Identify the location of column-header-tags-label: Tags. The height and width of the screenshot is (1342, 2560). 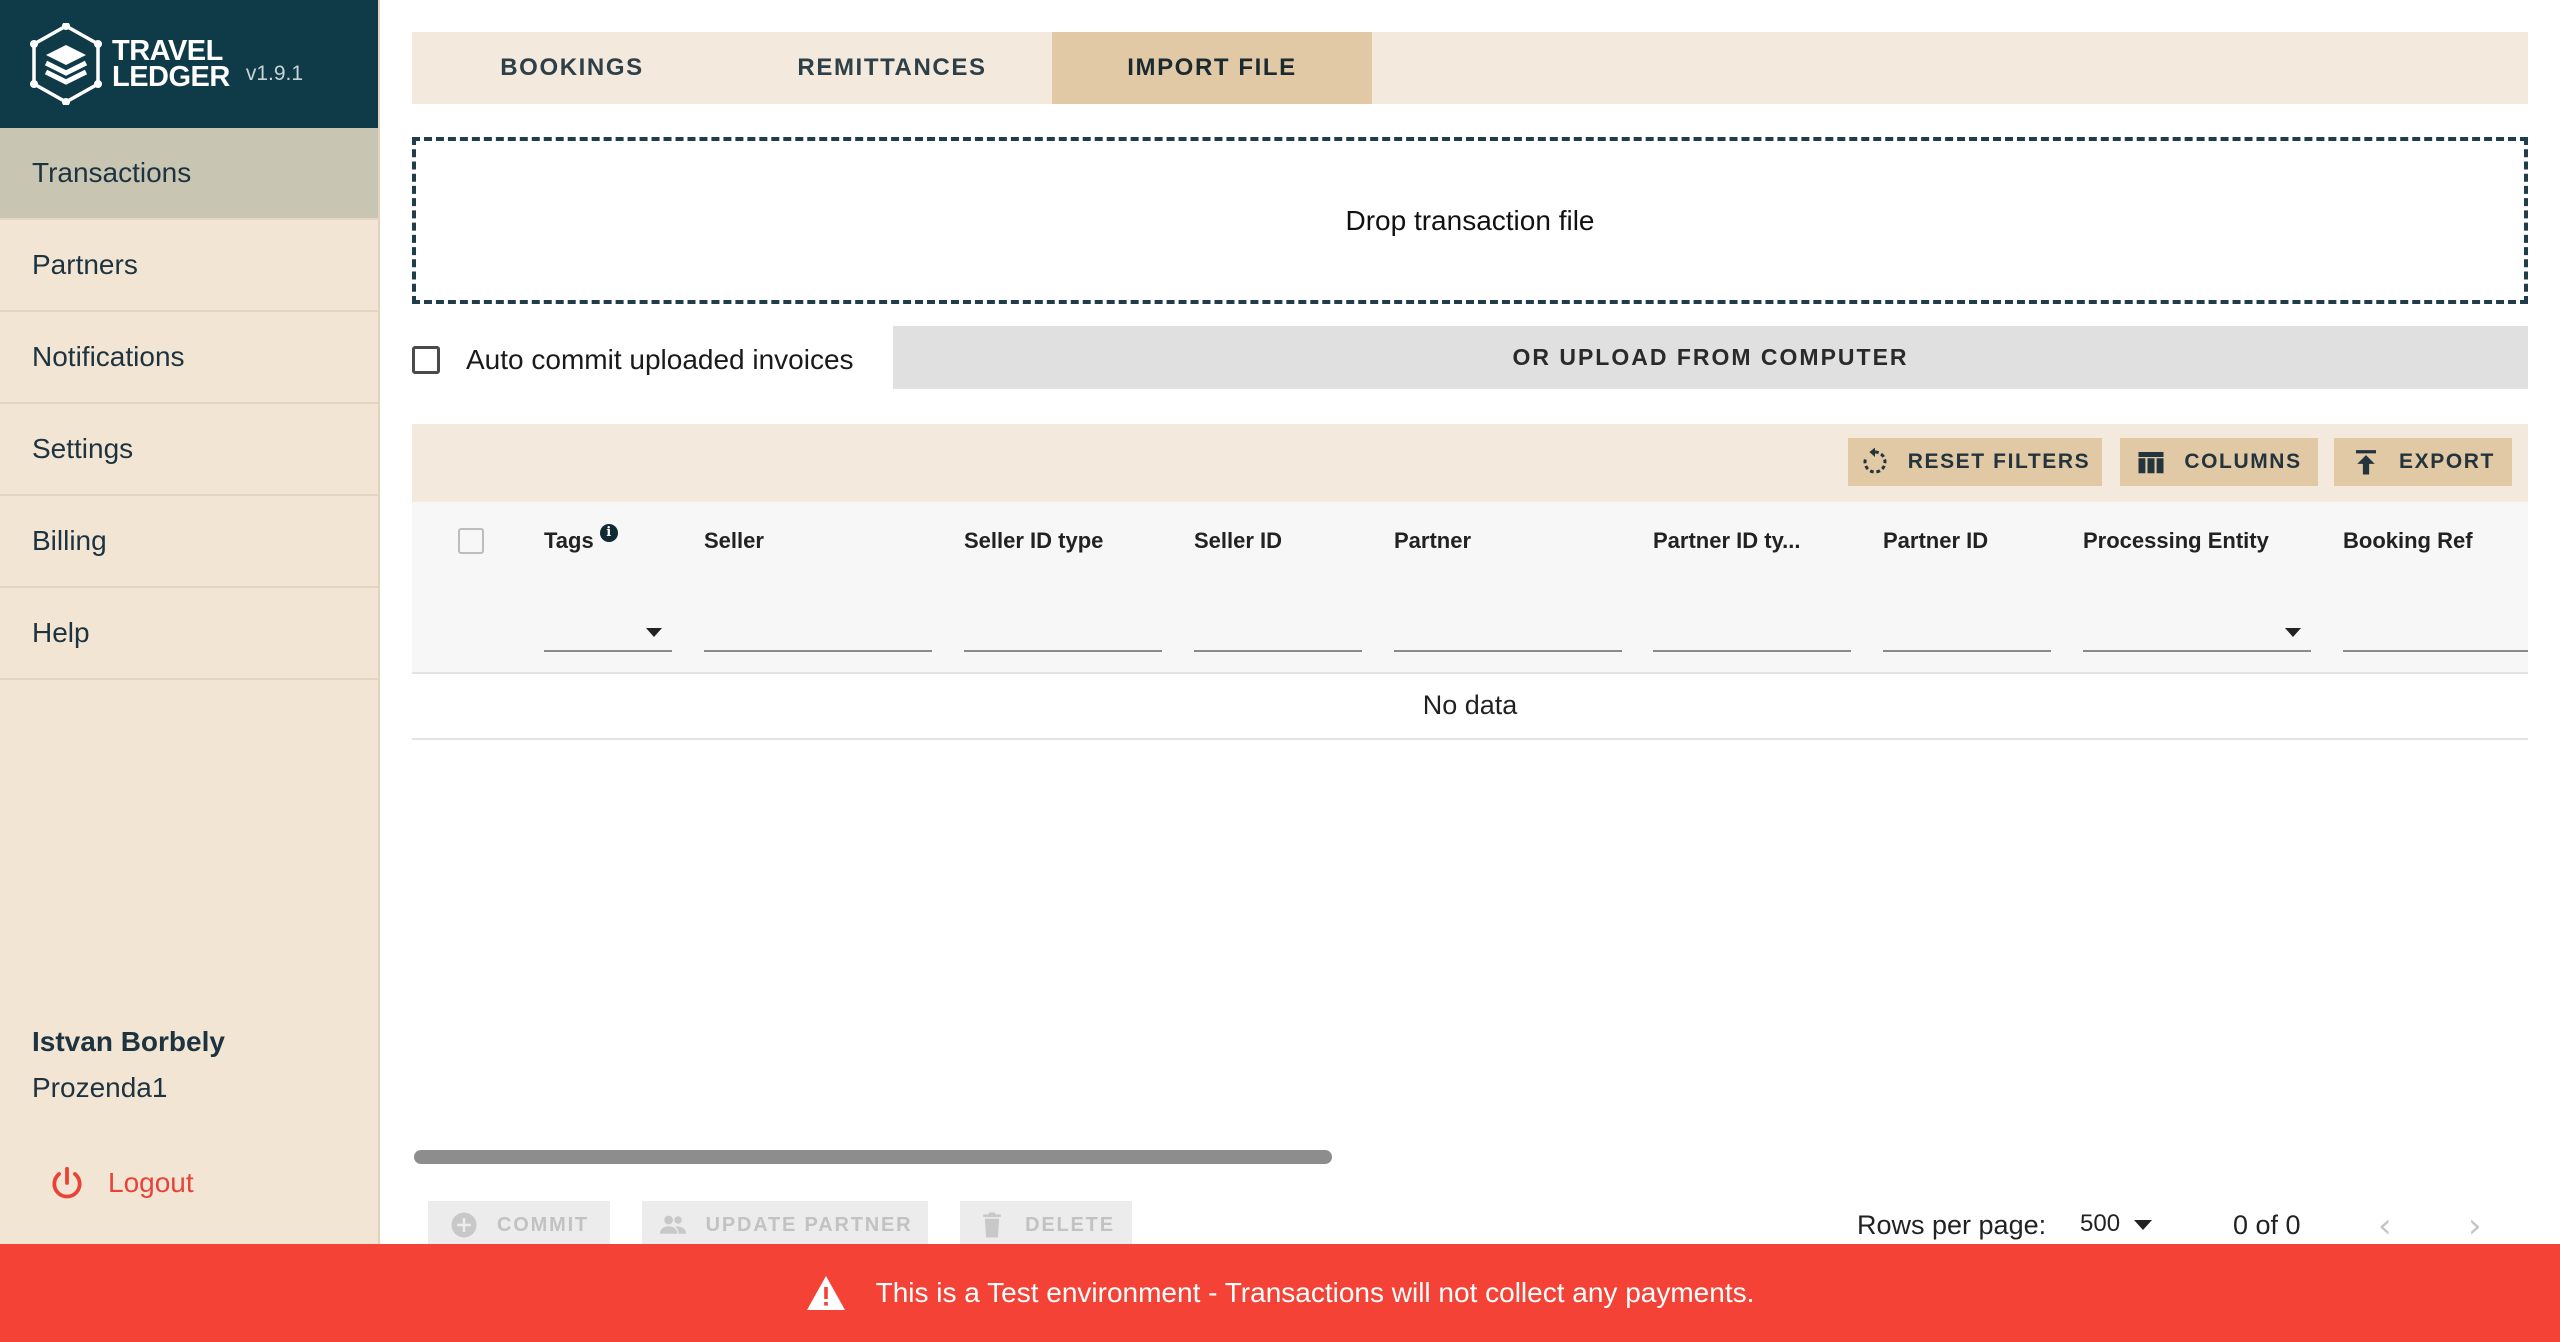
(569, 540).